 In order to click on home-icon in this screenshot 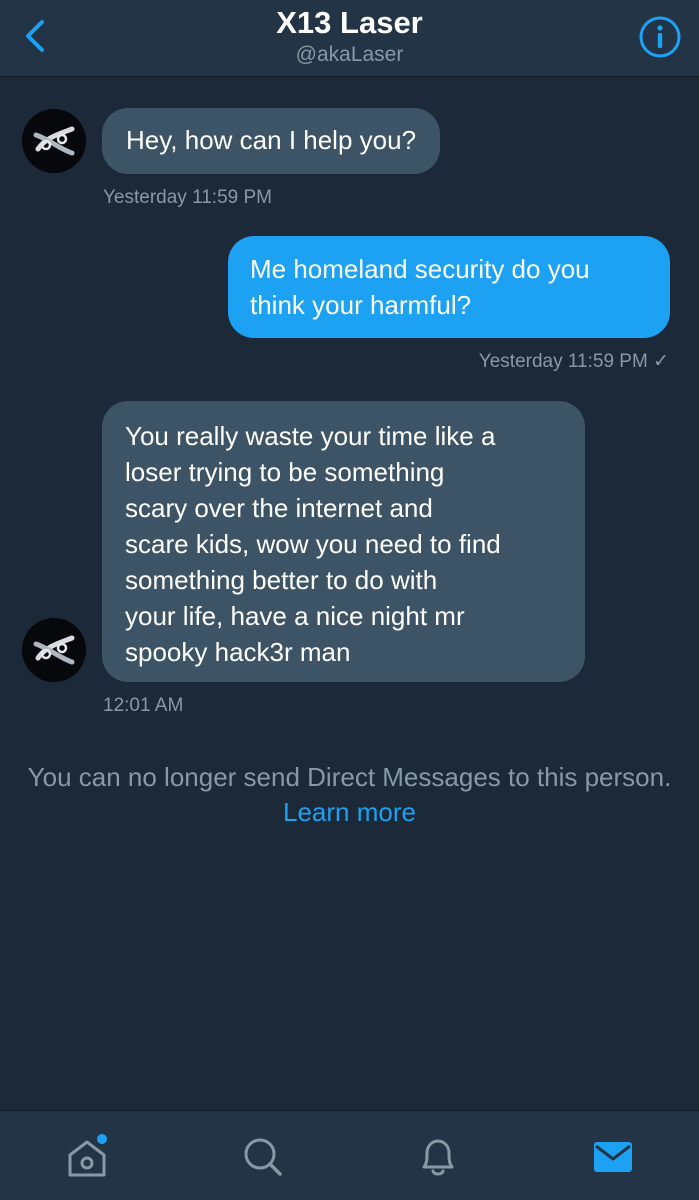, I will do `click(87, 1155)`.